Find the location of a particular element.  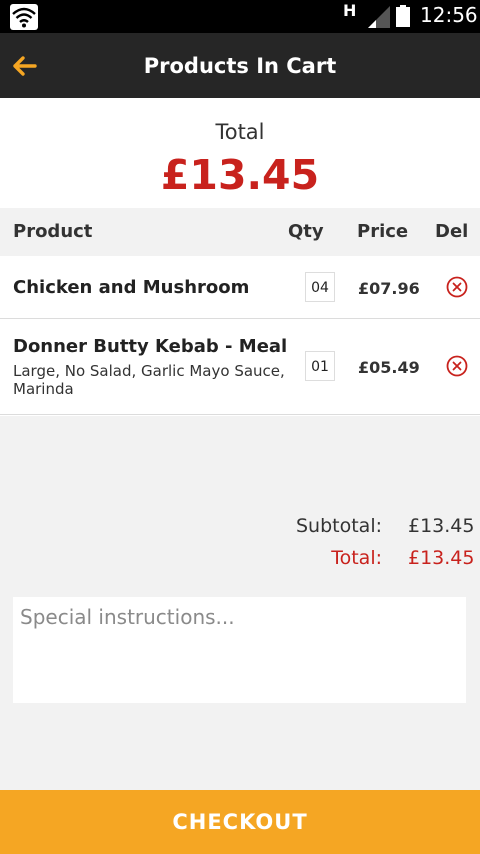

subtotal-label: Subtotal: is located at coordinates (338, 526).